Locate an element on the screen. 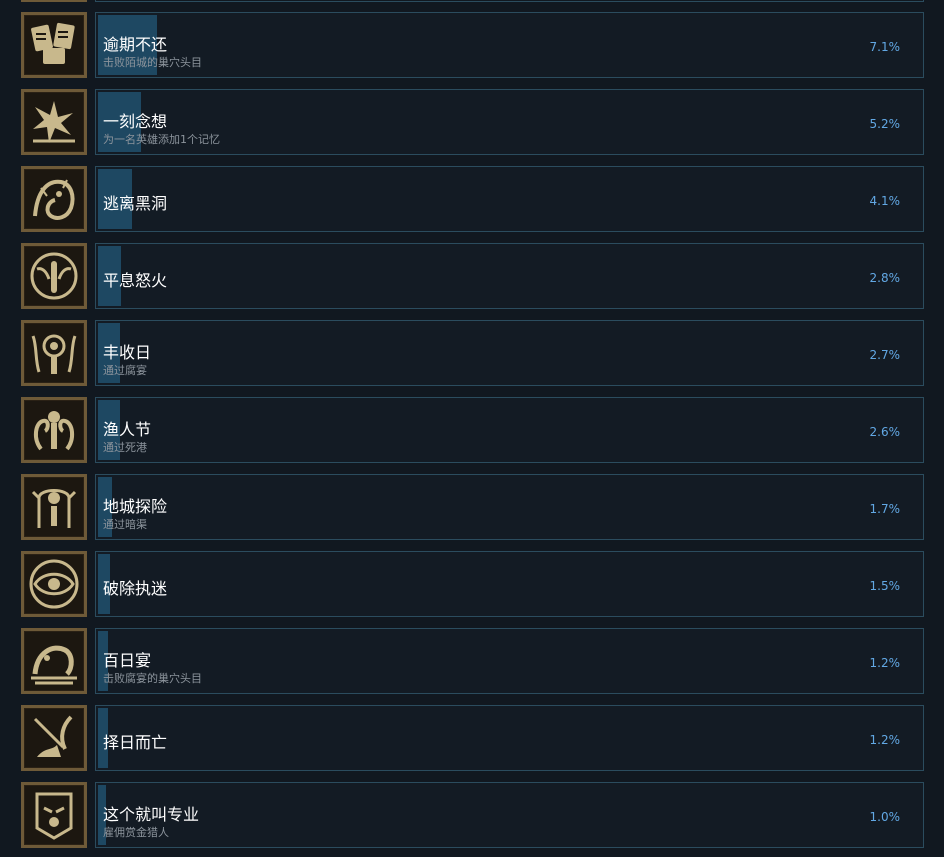 The width and height of the screenshot is (944, 857). achievement-title: 择日而亡 is located at coordinates (135, 742).